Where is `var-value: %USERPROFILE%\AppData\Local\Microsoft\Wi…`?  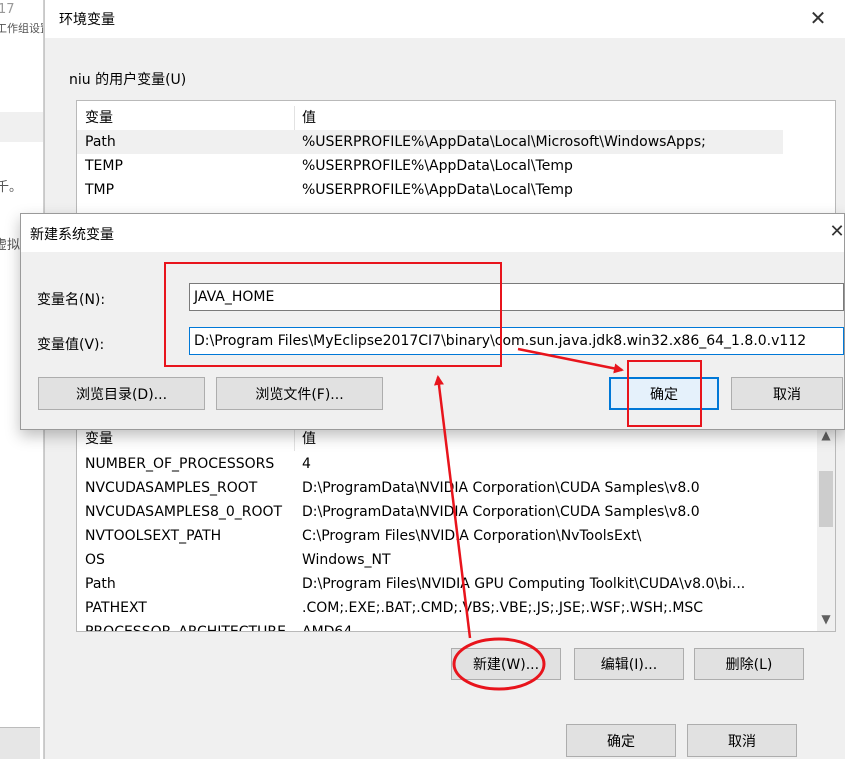
var-value: %USERPROFILE%\AppData\Local\Microsoft\Wi… is located at coordinates (504, 142).